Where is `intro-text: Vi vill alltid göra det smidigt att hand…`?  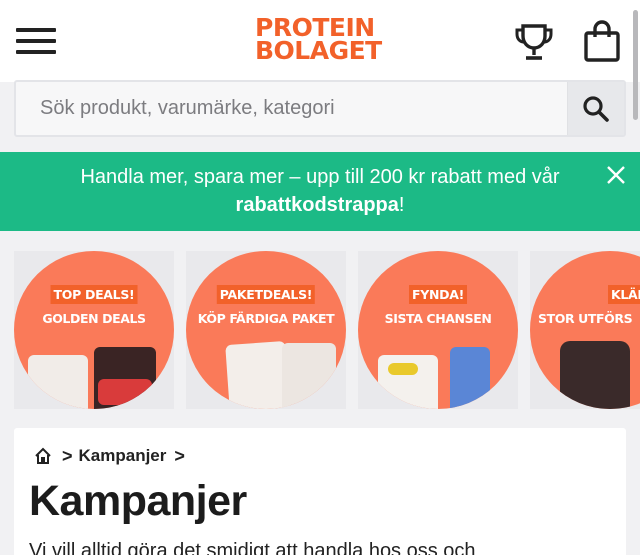
intro-text: Vi vill alltid göra det smidigt att hand… is located at coordinates (252, 547).